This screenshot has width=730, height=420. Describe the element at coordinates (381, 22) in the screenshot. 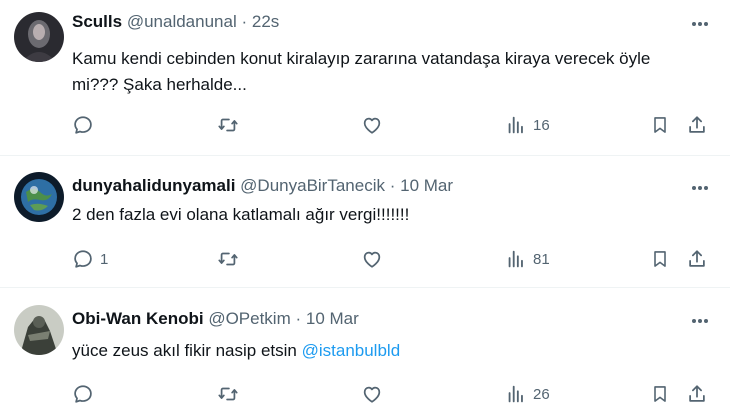

I see `tweet-header: Sculls @unaldanunal · 22s` at that location.